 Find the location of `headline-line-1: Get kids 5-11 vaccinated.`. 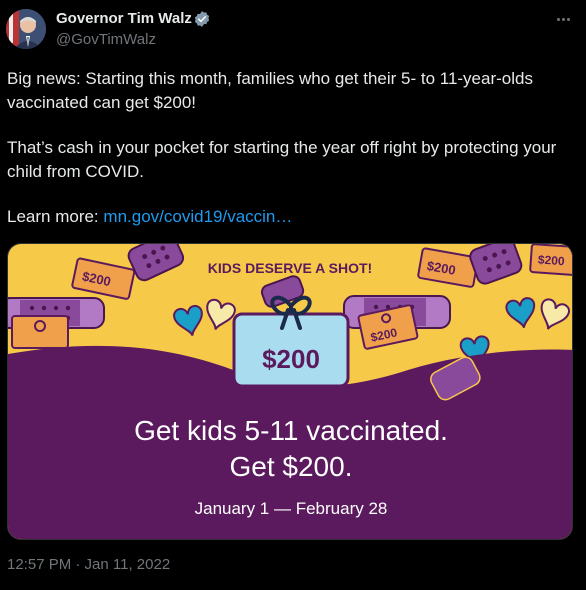

headline-line-1: Get kids 5-11 vaccinated. is located at coordinates (291, 430).